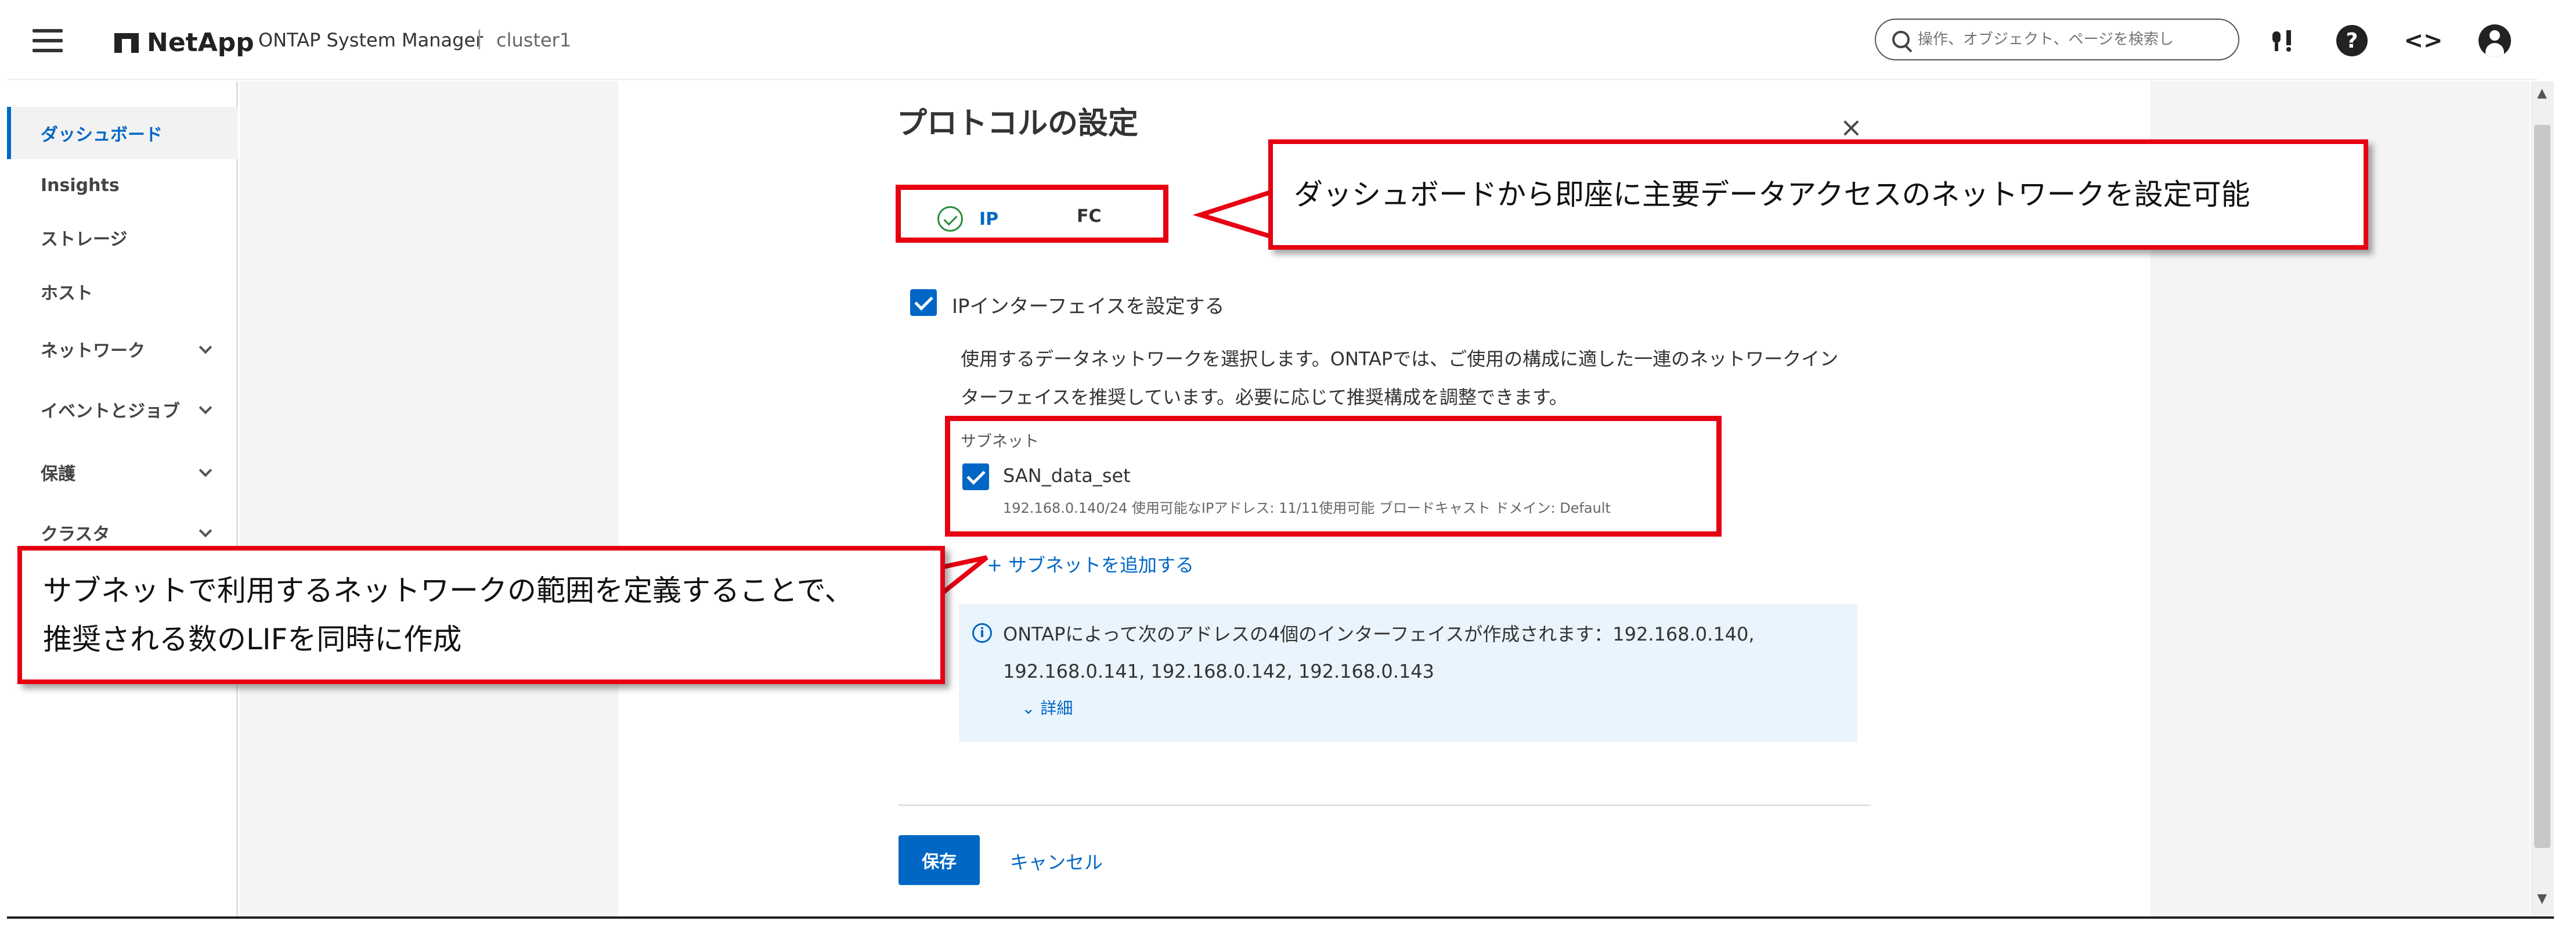 The image size is (2576, 935). Describe the element at coordinates (102, 135) in the screenshot. I see `sidebar-item-label: ダッシュボード` at that location.